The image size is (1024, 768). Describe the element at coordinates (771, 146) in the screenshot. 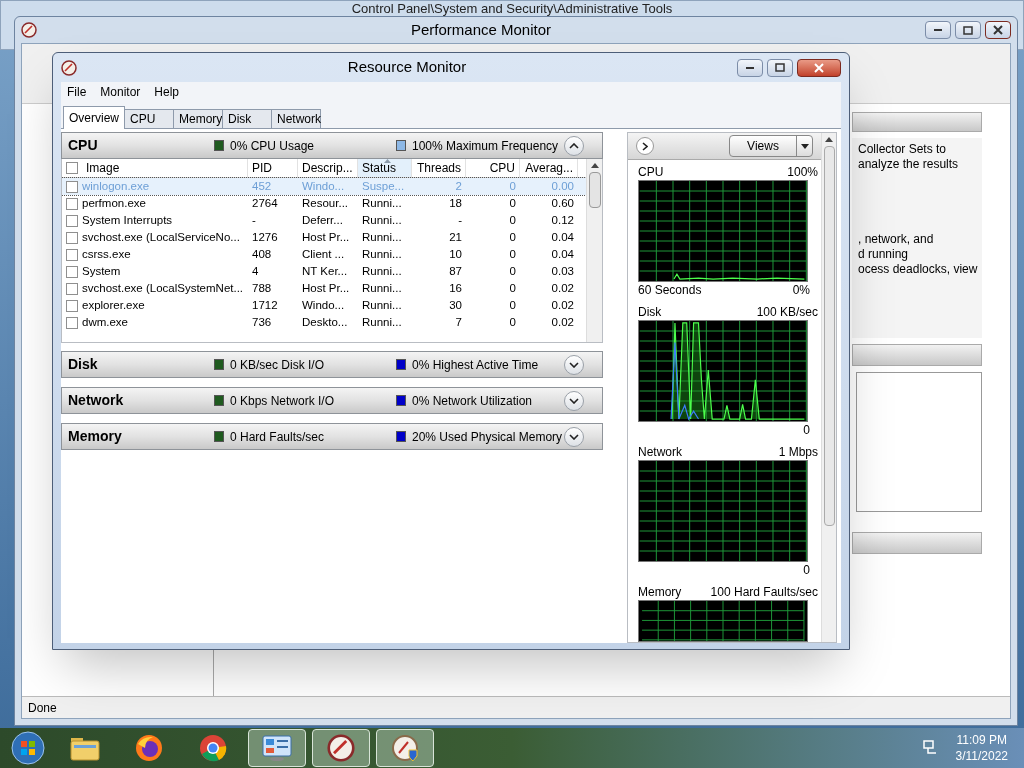

I see `views-dropdown: Views` at that location.